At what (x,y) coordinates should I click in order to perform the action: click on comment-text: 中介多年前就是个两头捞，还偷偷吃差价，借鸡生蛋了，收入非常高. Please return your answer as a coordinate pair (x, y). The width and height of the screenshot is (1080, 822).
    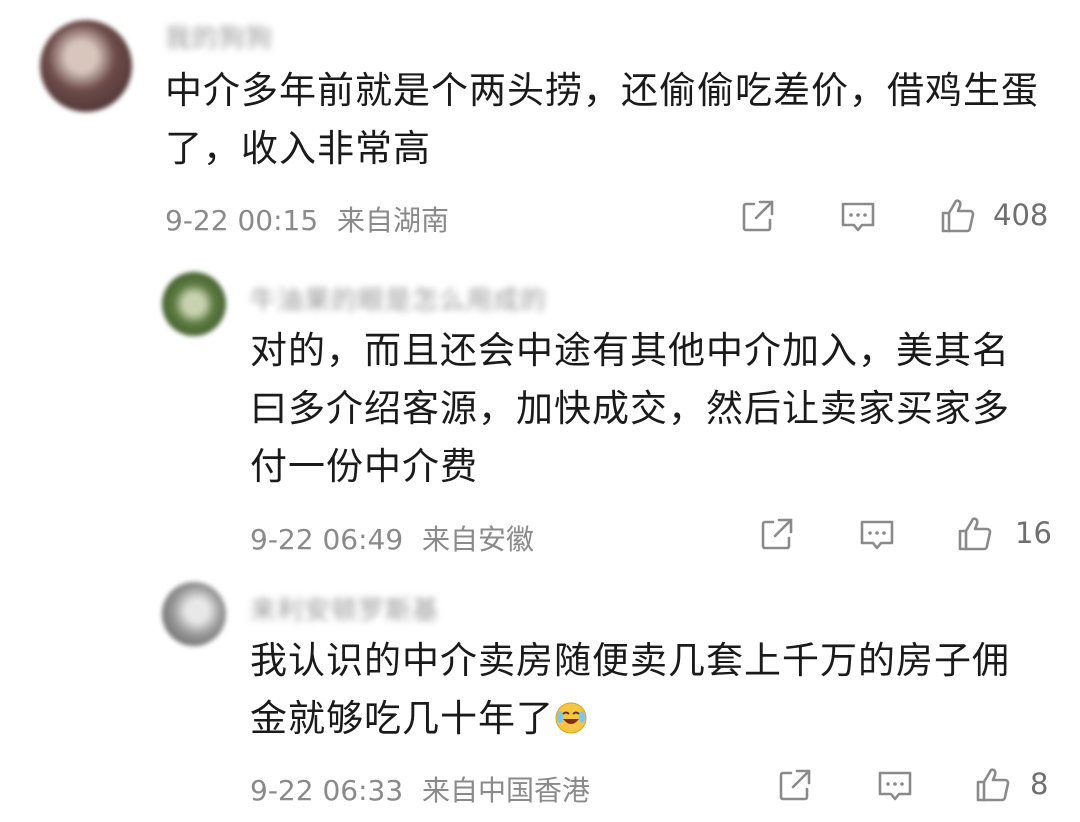
    Looking at the image, I should click on (602, 119).